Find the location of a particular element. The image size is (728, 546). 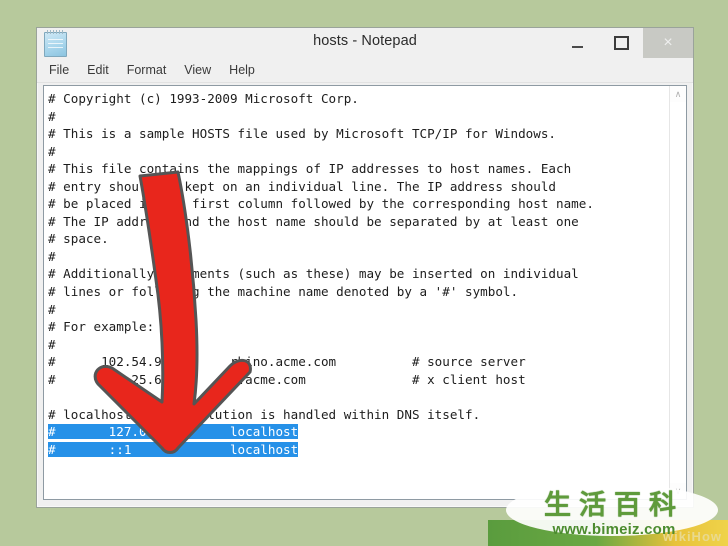

maximize-icon is located at coordinates (621, 43).